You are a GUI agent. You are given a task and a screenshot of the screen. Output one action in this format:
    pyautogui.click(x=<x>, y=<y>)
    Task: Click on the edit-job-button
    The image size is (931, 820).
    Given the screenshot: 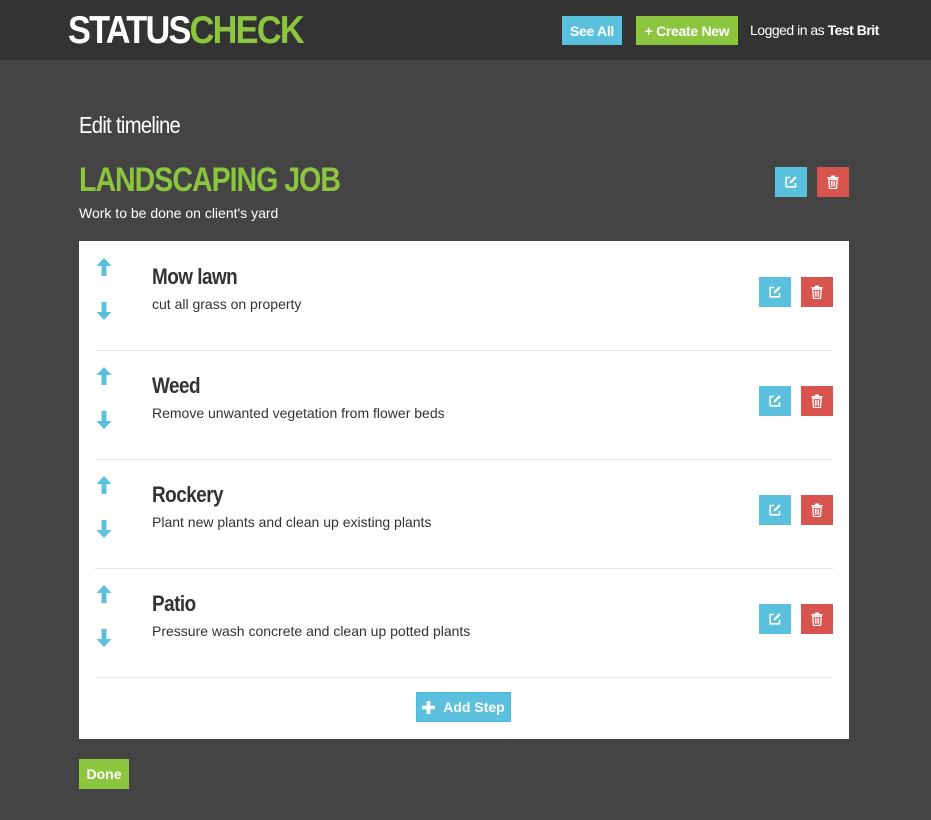 What is the action you would take?
    pyautogui.click(x=791, y=182)
    